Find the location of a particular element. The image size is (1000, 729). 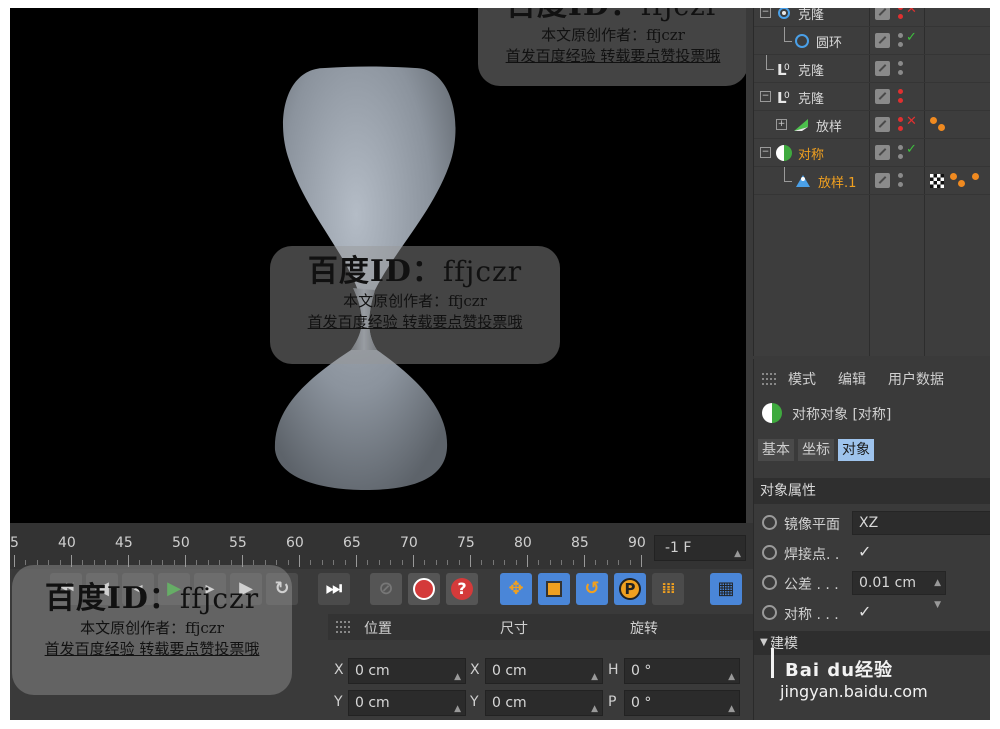

help-button: ? is located at coordinates (462, 589).